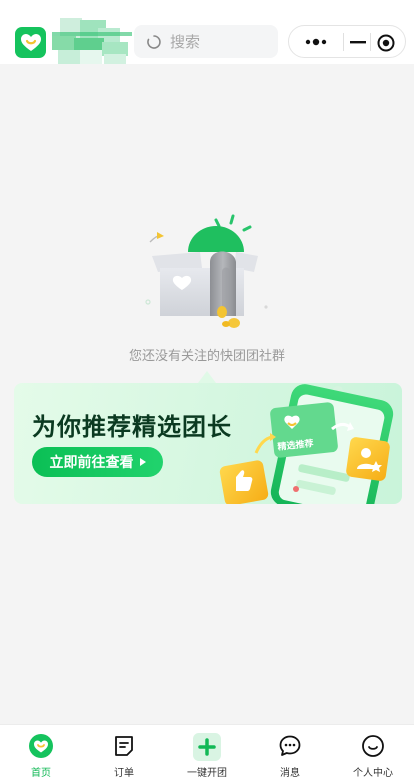 This screenshot has height=780, width=414. Describe the element at coordinates (206, 271) in the screenshot. I see `empty-box-illustration` at that location.